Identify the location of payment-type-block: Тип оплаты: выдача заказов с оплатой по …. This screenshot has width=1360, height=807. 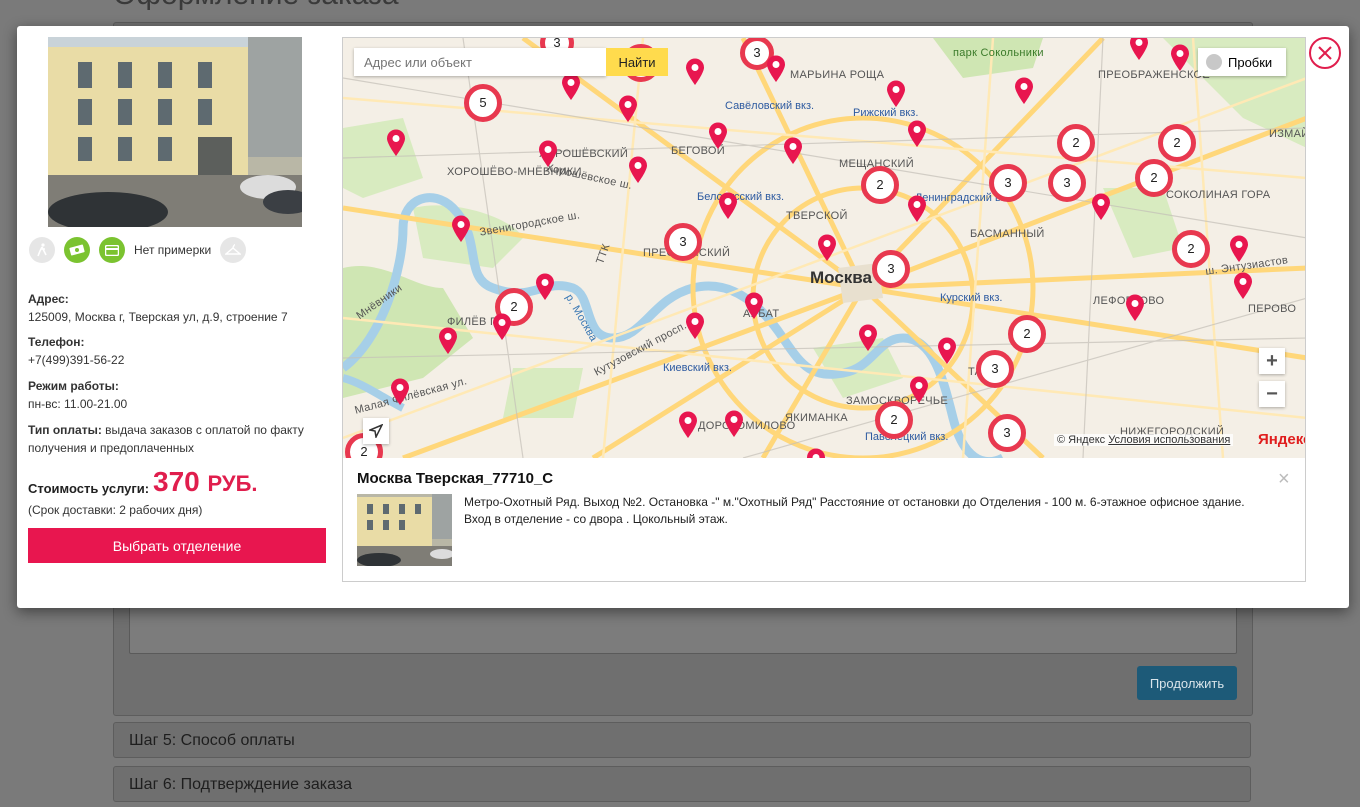
(170, 439).